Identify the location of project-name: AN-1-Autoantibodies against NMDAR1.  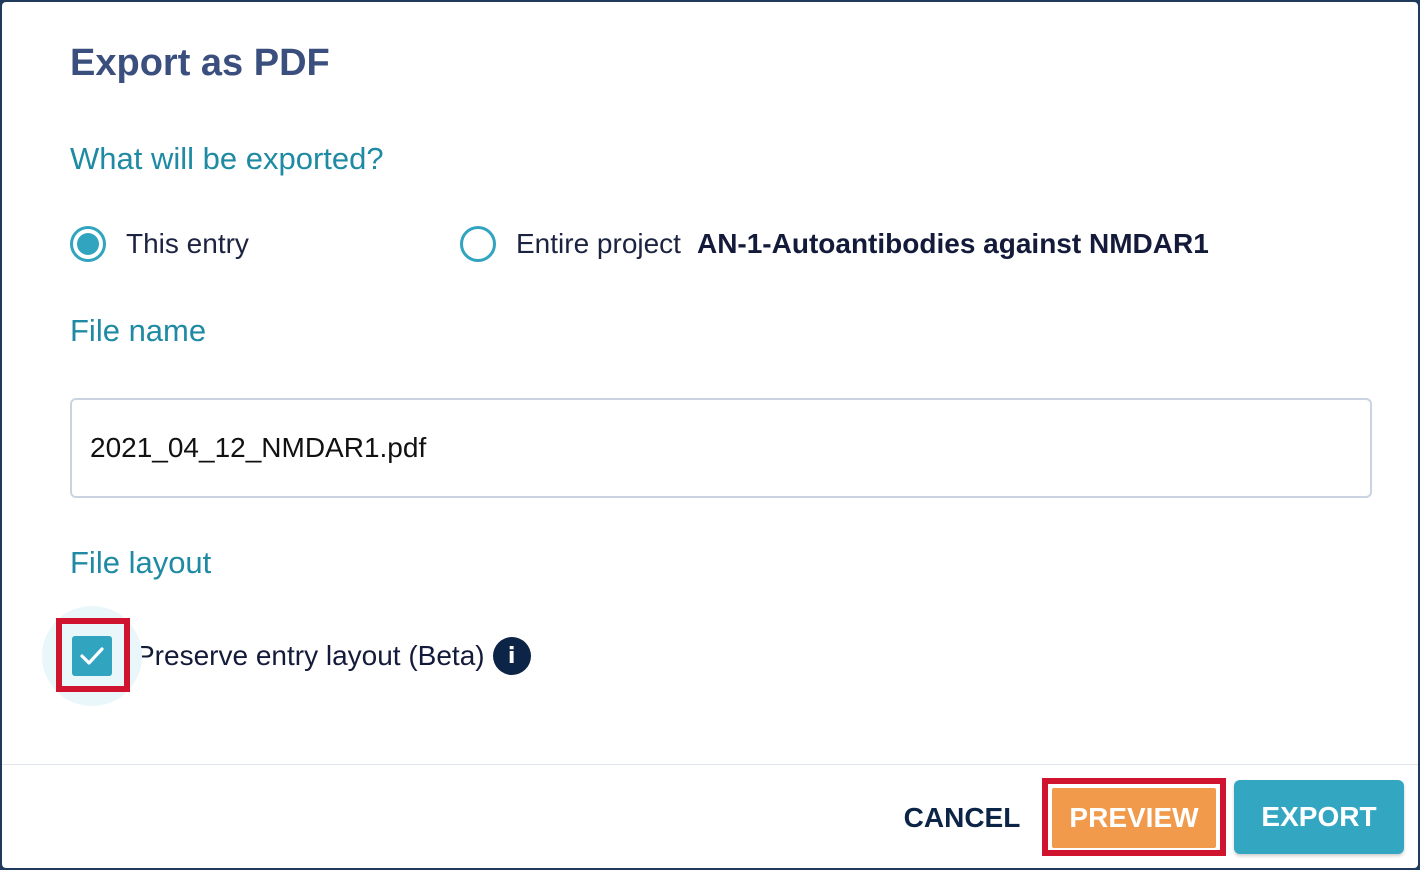
(952, 243).